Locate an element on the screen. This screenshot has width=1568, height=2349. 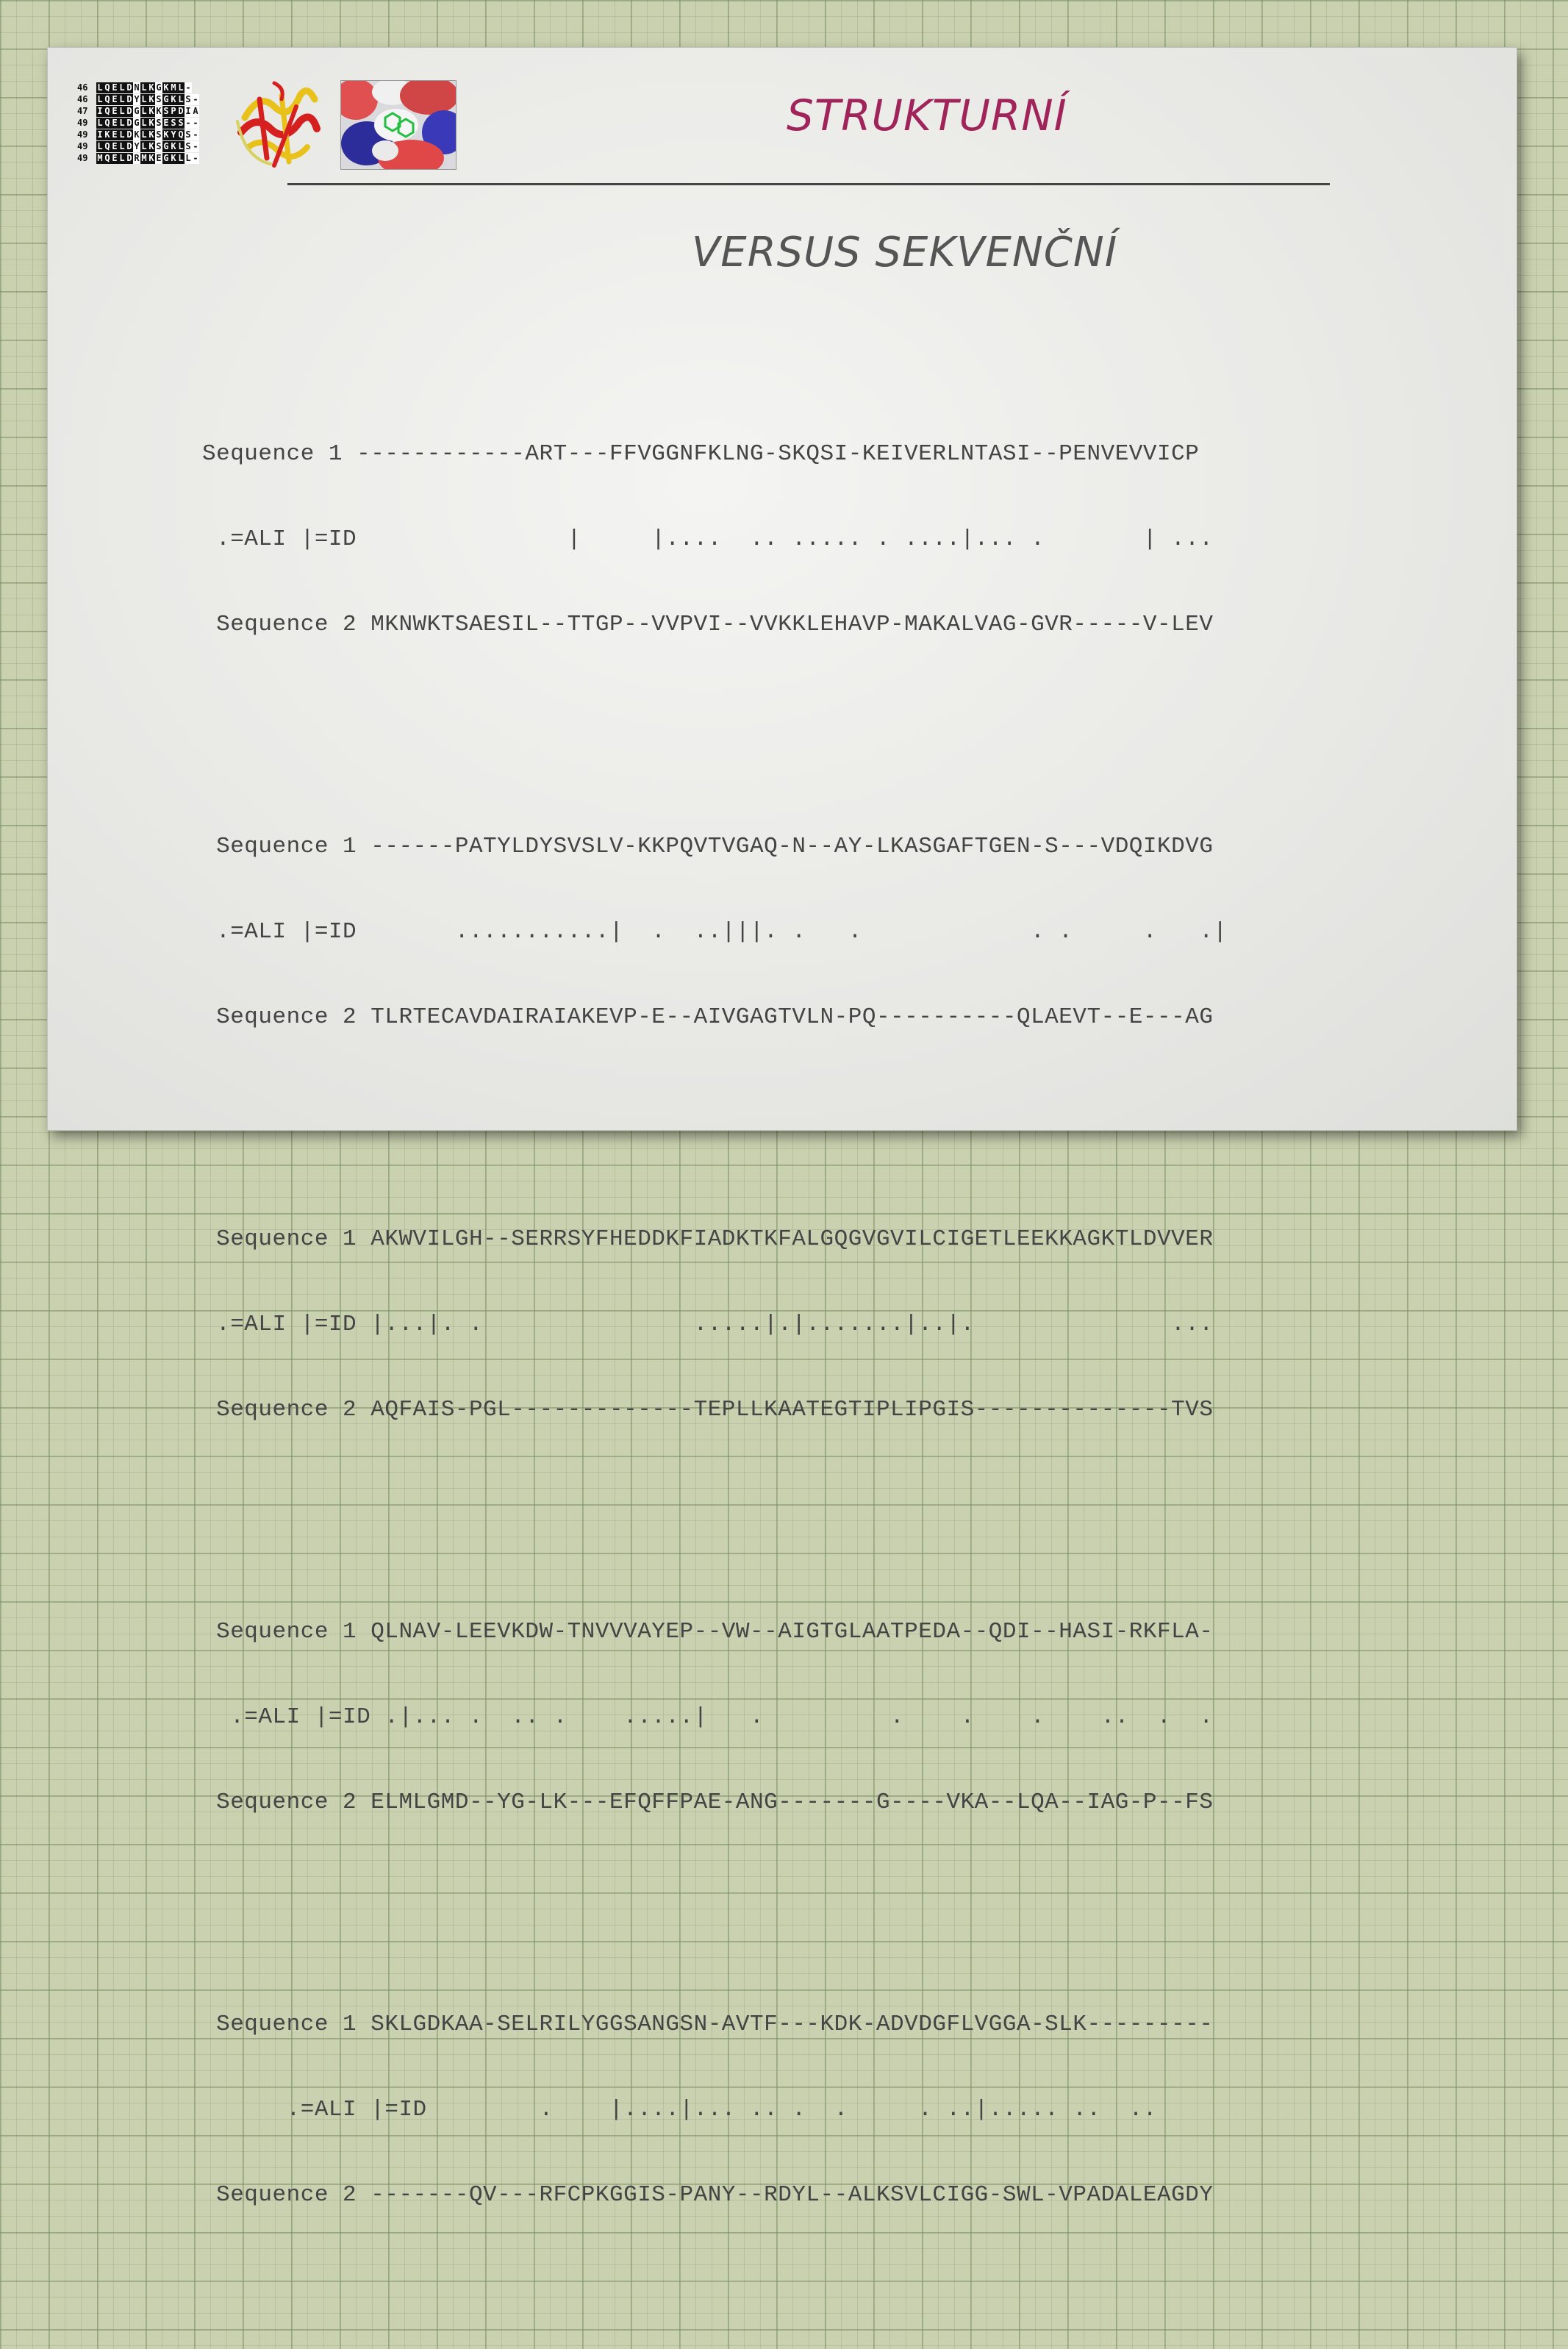
protein-ribbon-image is located at coordinates (278, 124).